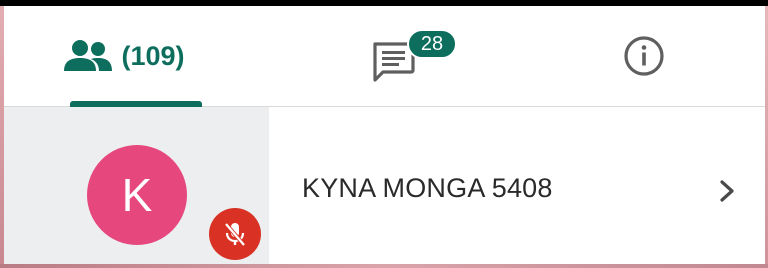 This screenshot has width=768, height=268. I want to click on mic-off-badge, so click(235, 234).